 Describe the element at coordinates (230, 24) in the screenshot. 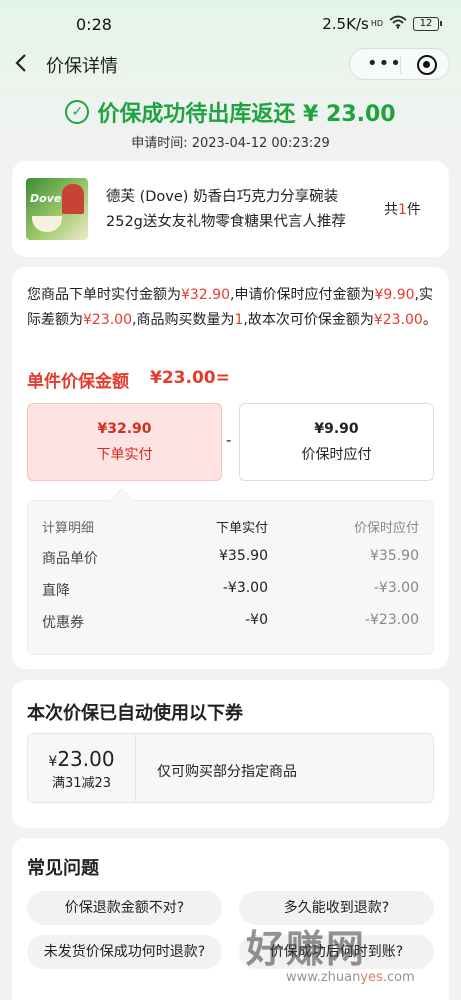

I see `status-bar: 0:28 2.5K/s HD 12` at that location.